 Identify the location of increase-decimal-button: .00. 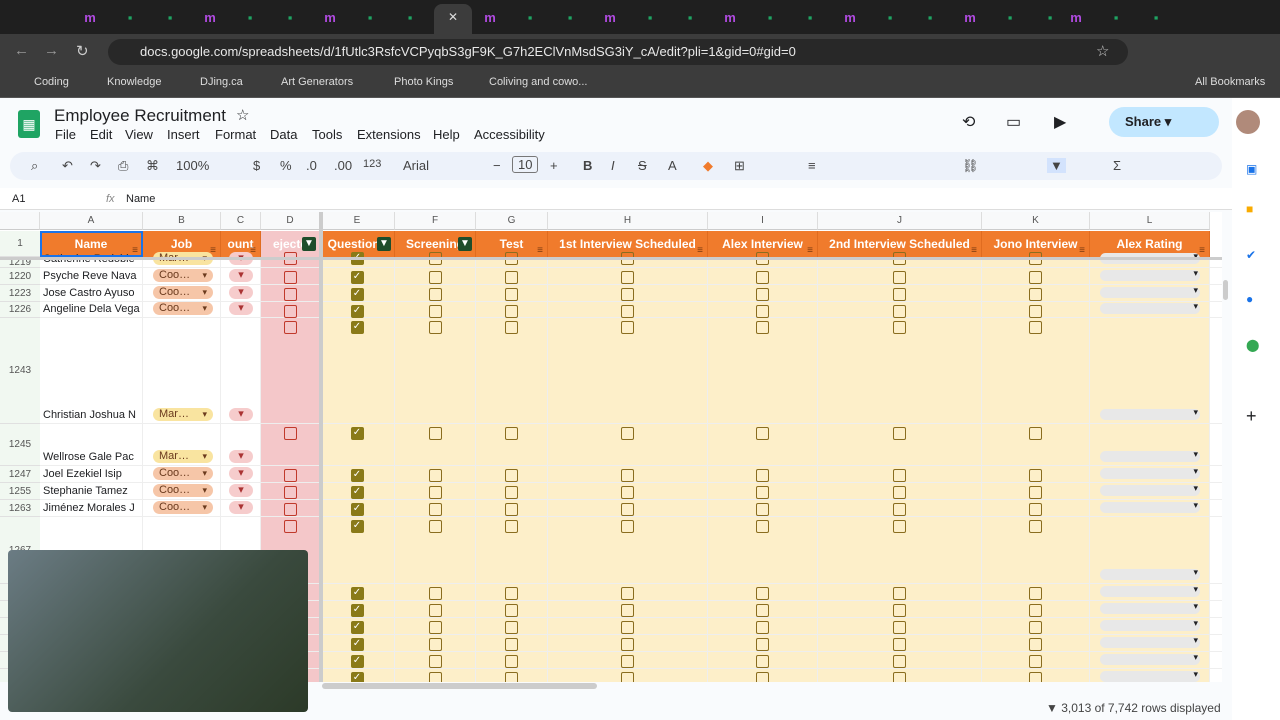
(343, 165).